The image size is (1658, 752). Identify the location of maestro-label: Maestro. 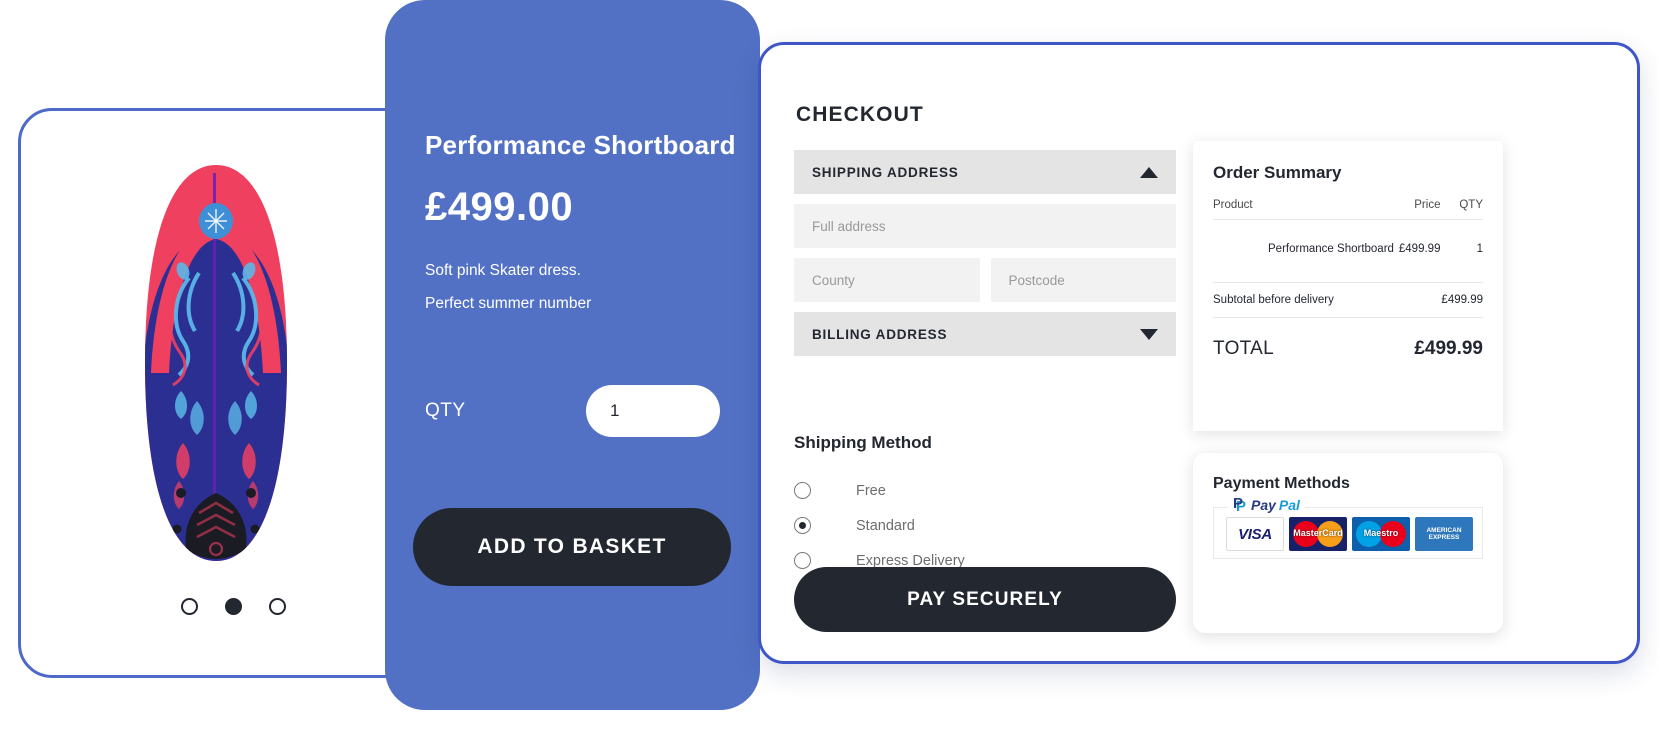
(1381, 533).